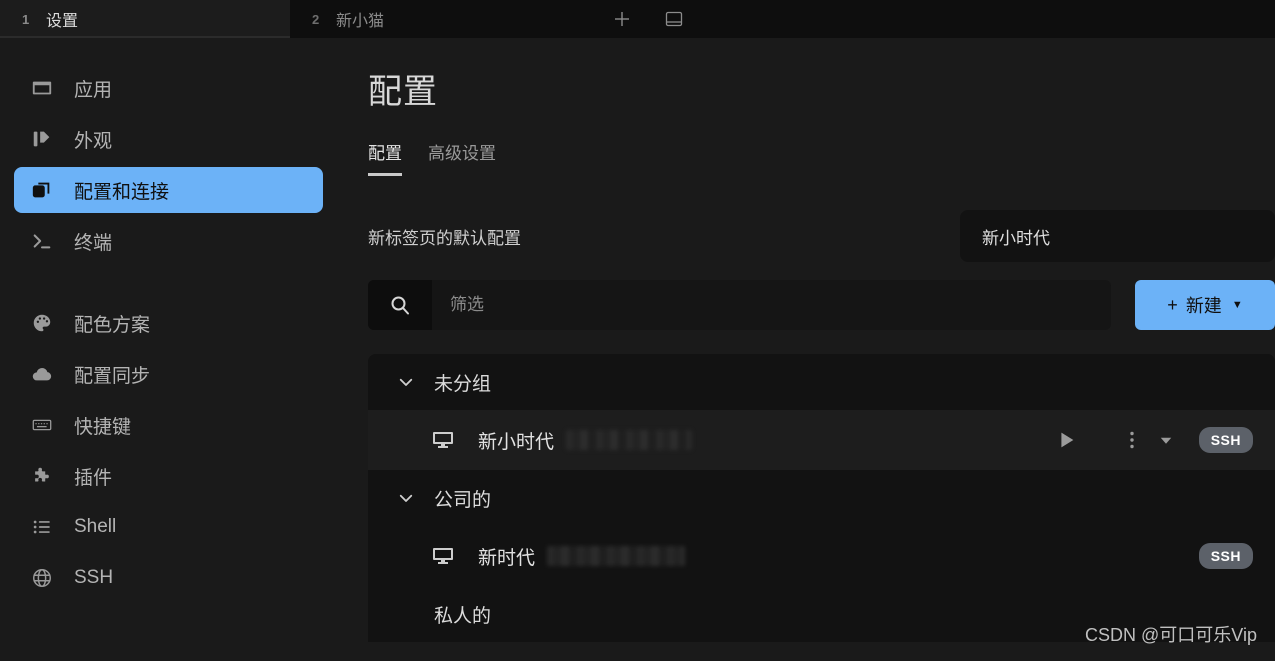 This screenshot has width=1275, height=661. Describe the element at coordinates (385, 157) in the screenshot. I see `tab-profiles: 配置` at that location.